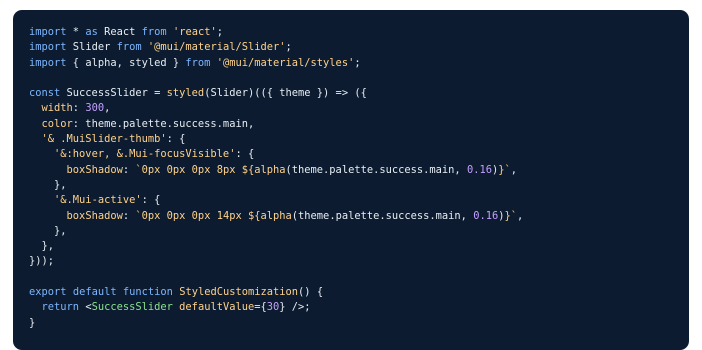 The image size is (702, 350). Describe the element at coordinates (57, 108) in the screenshot. I see `code-token: width` at that location.